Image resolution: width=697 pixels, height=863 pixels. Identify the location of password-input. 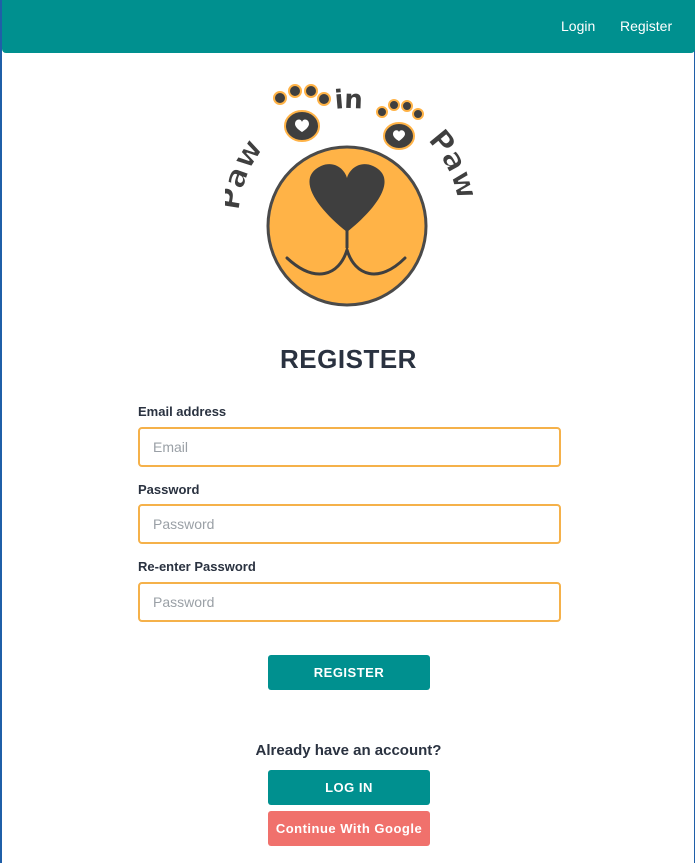
(349, 524).